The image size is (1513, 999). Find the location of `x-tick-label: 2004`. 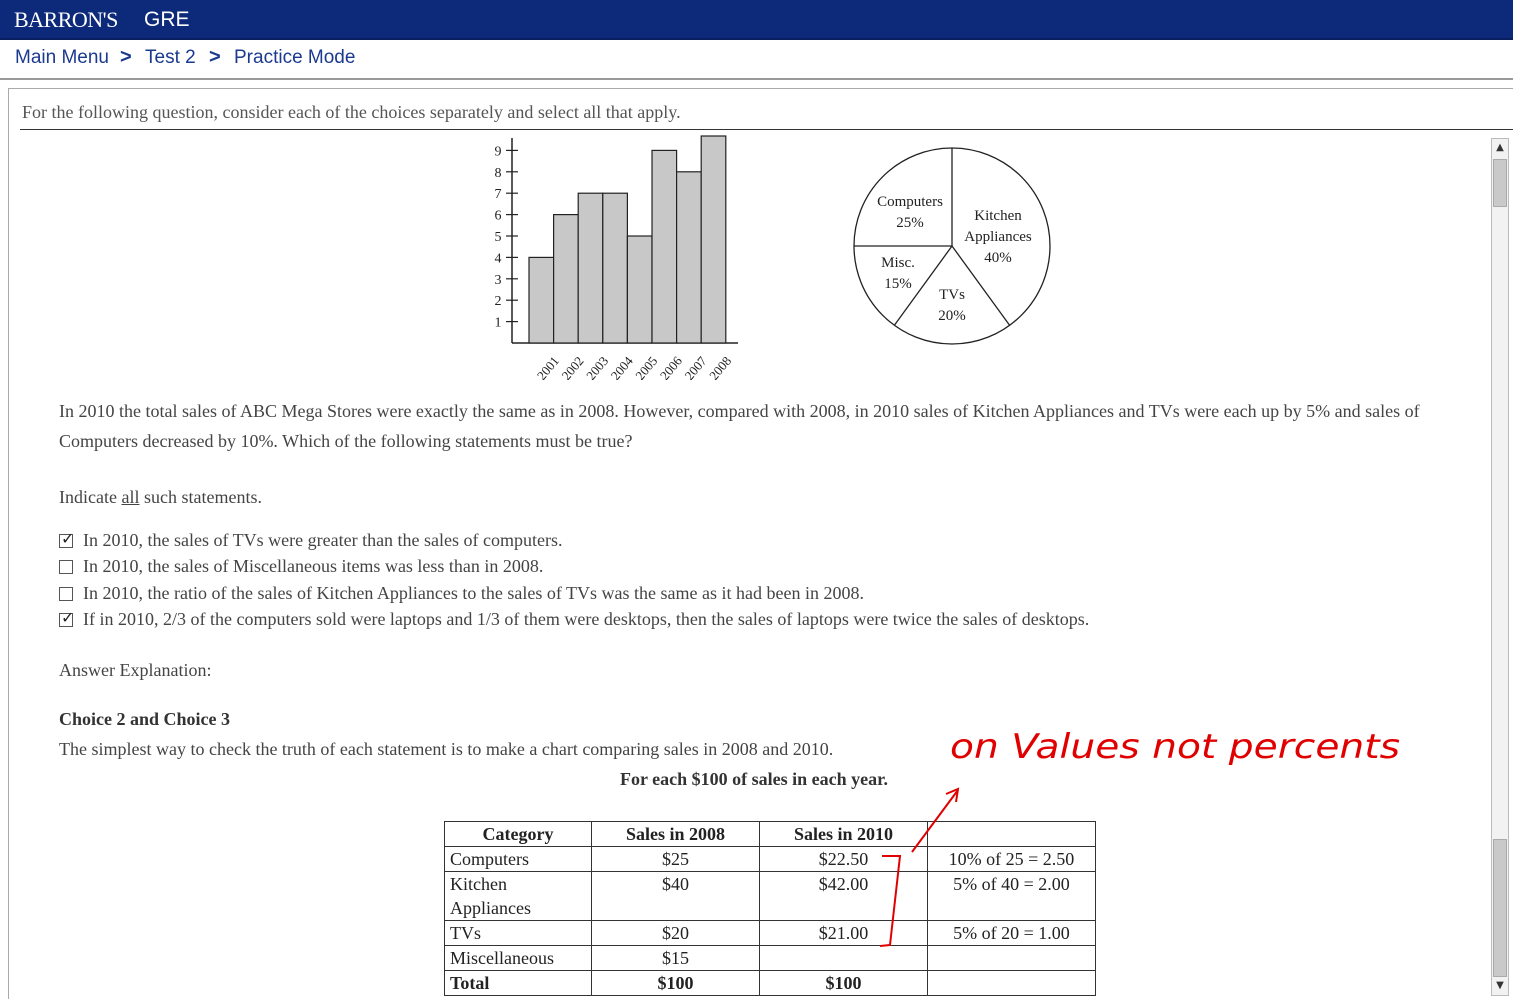

x-tick-label: 2004 is located at coordinates (622, 366).